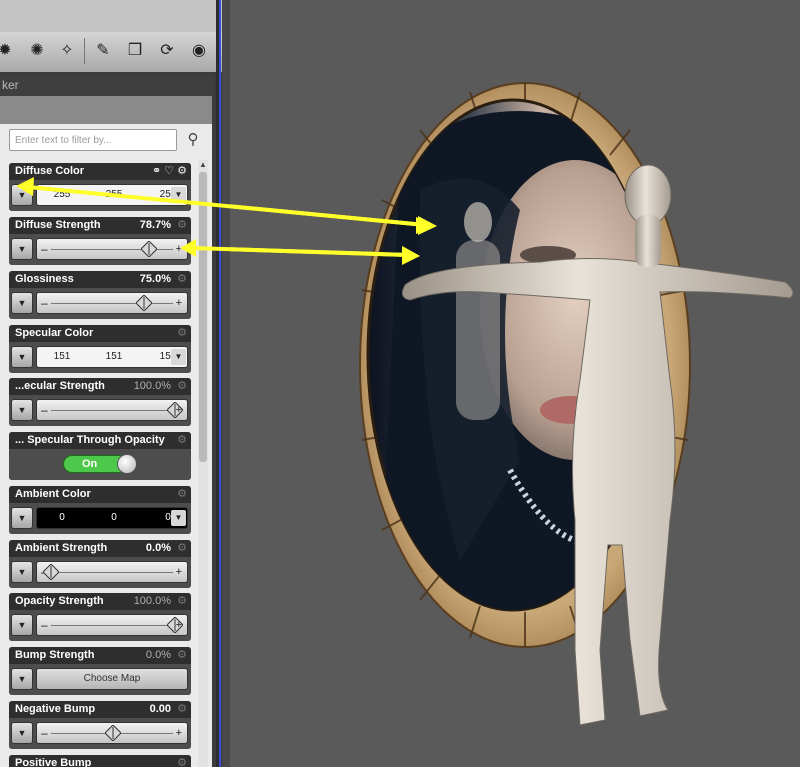 The width and height of the screenshot is (800, 767). I want to click on color-field: 255 255 255 ▼, so click(112, 195).